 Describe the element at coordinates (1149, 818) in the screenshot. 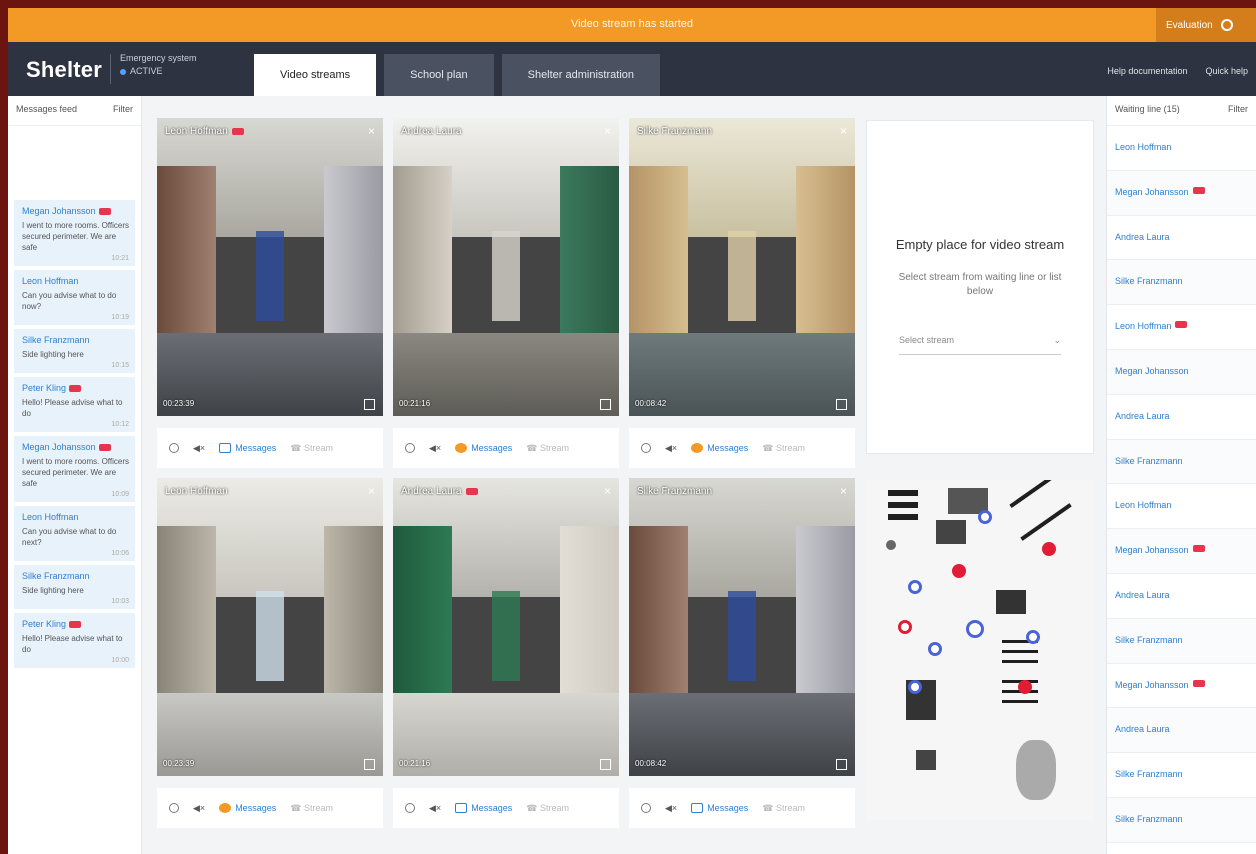

I see `waiting-user-name: Silke Franzmann` at that location.